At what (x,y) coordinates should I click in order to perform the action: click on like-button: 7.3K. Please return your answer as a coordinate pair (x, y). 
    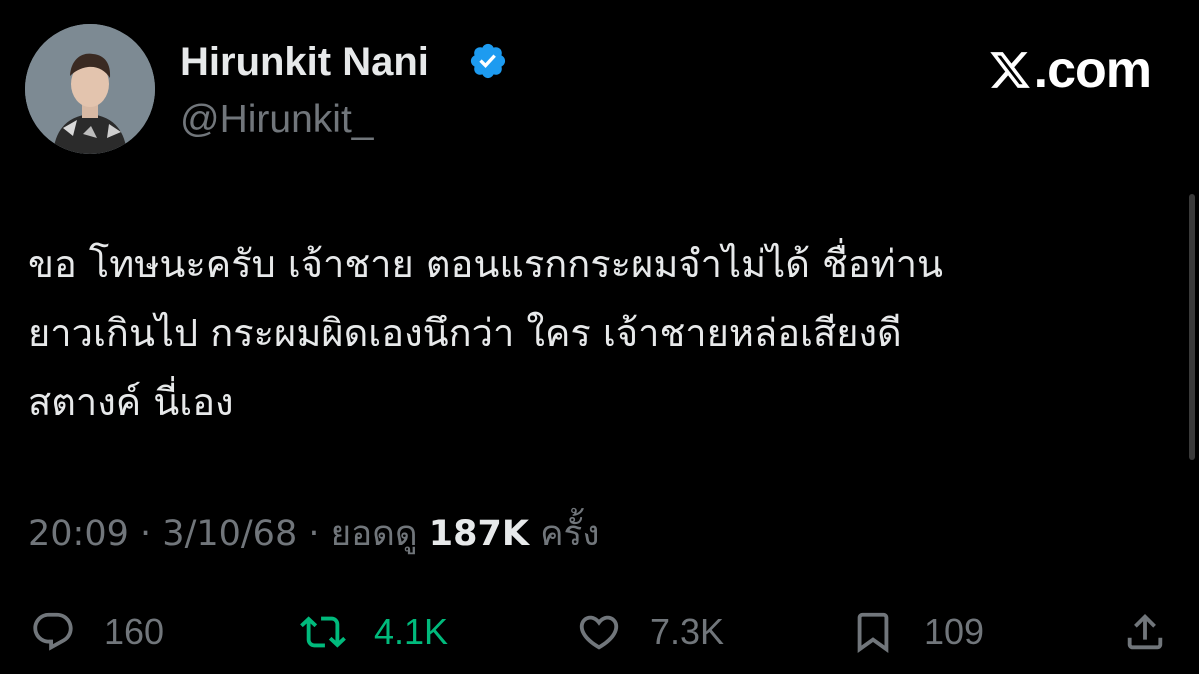
    Looking at the image, I should click on (650, 632).